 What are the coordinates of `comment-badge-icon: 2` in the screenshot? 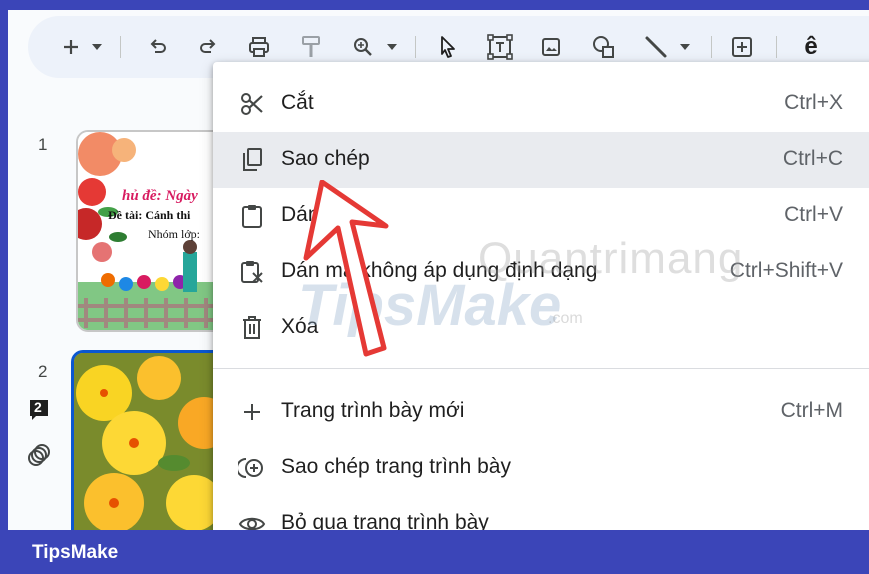 It's located at (39, 412).